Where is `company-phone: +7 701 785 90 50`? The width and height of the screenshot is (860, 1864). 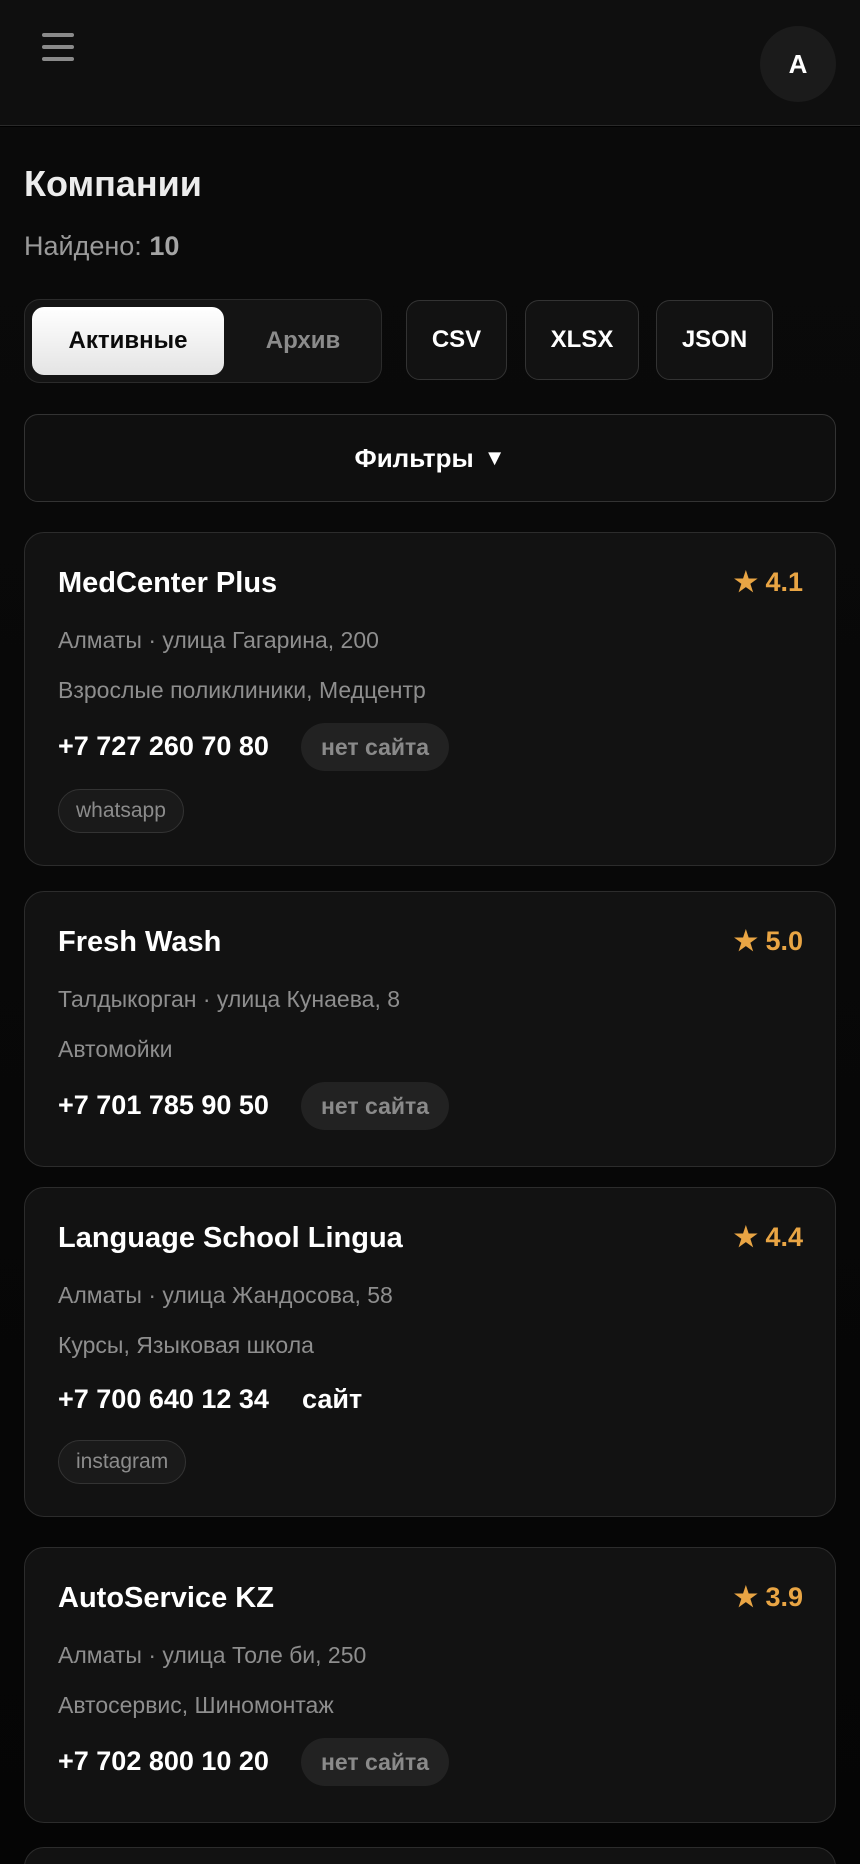
company-phone: +7 701 785 90 50 is located at coordinates (163, 1105).